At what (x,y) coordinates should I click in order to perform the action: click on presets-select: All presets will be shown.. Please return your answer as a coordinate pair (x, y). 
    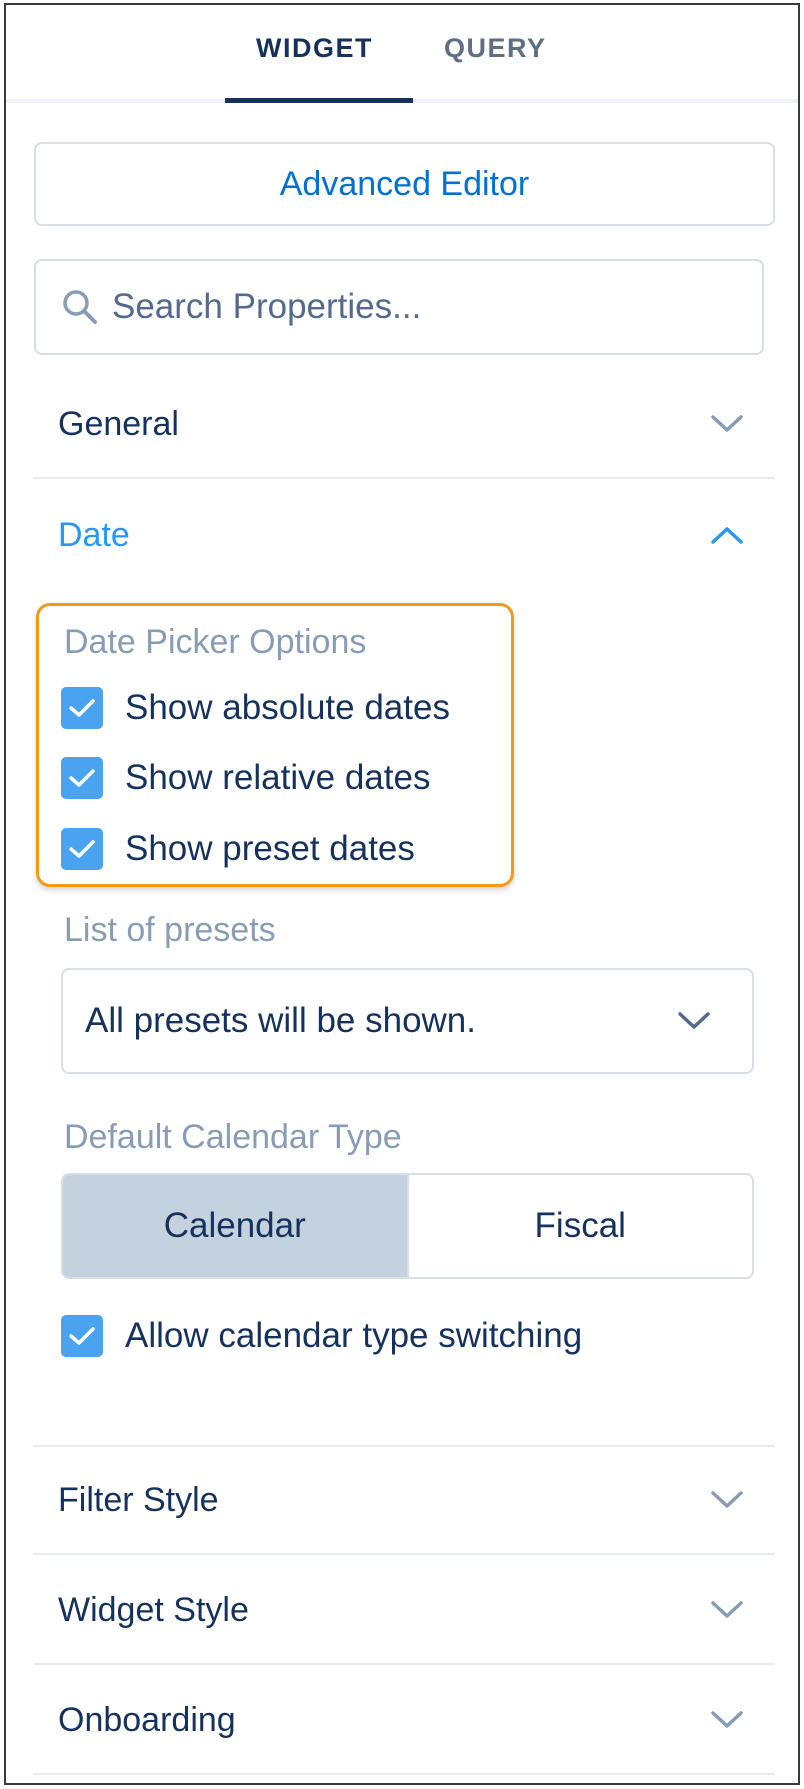
    Looking at the image, I should click on (407, 1021).